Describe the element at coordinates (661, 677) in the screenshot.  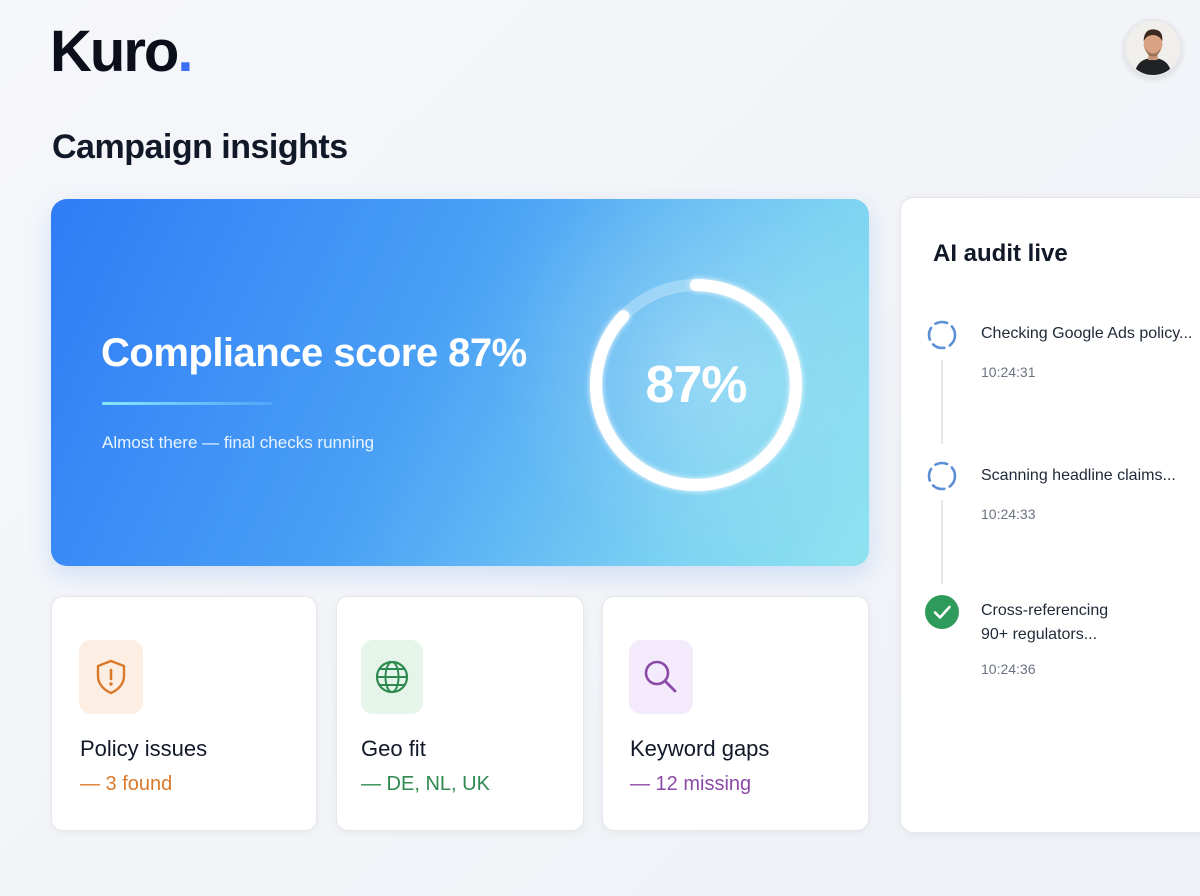
I see `search-icon` at that location.